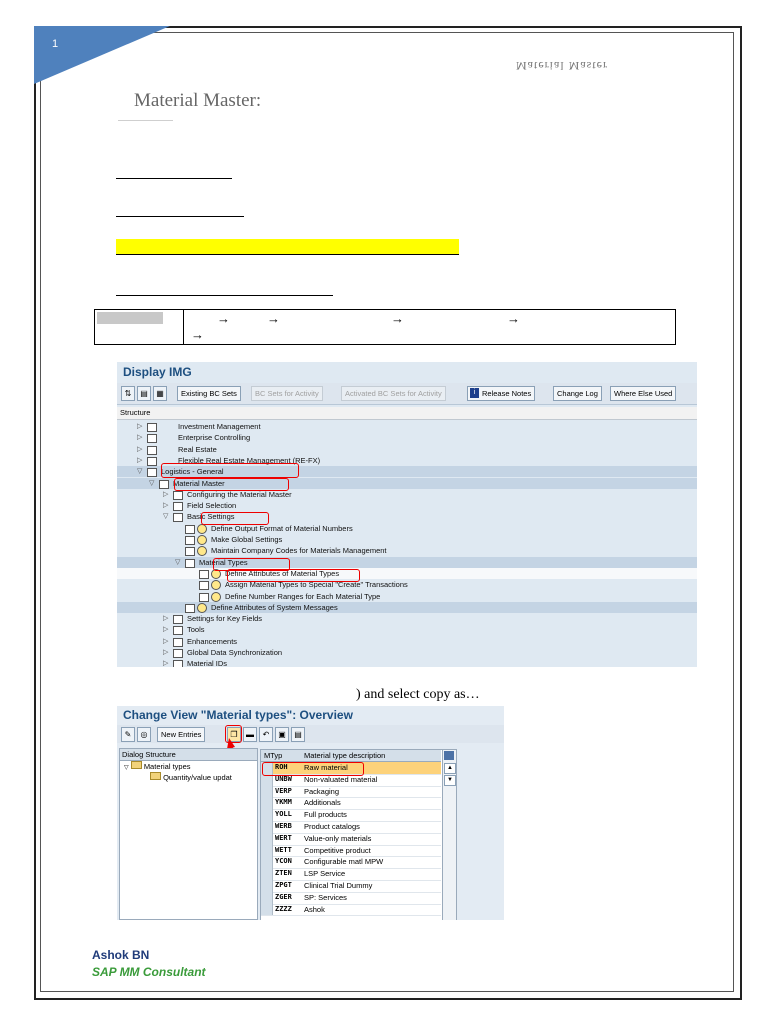 The image size is (768, 1024). What do you see at coordinates (283, 802) in the screenshot?
I see `material-type-code: YKMM` at bounding box center [283, 802].